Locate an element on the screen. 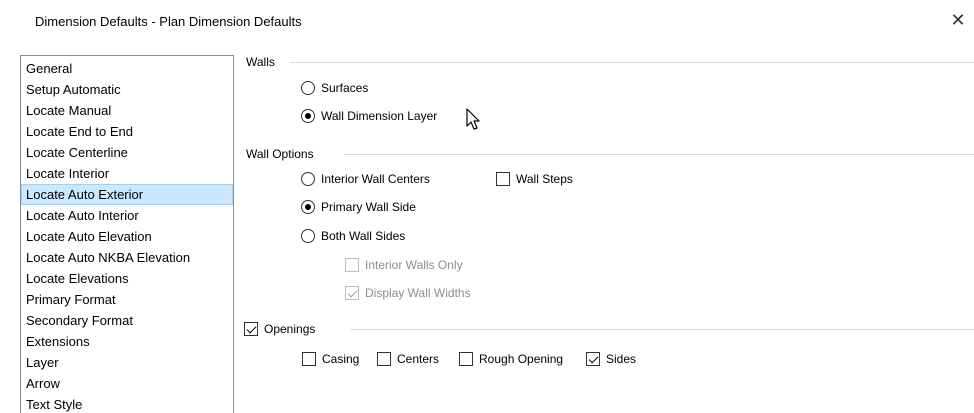 Image resolution: width=974 pixels, height=413 pixels. wall-options-group-label: Wall Options is located at coordinates (283, 154).